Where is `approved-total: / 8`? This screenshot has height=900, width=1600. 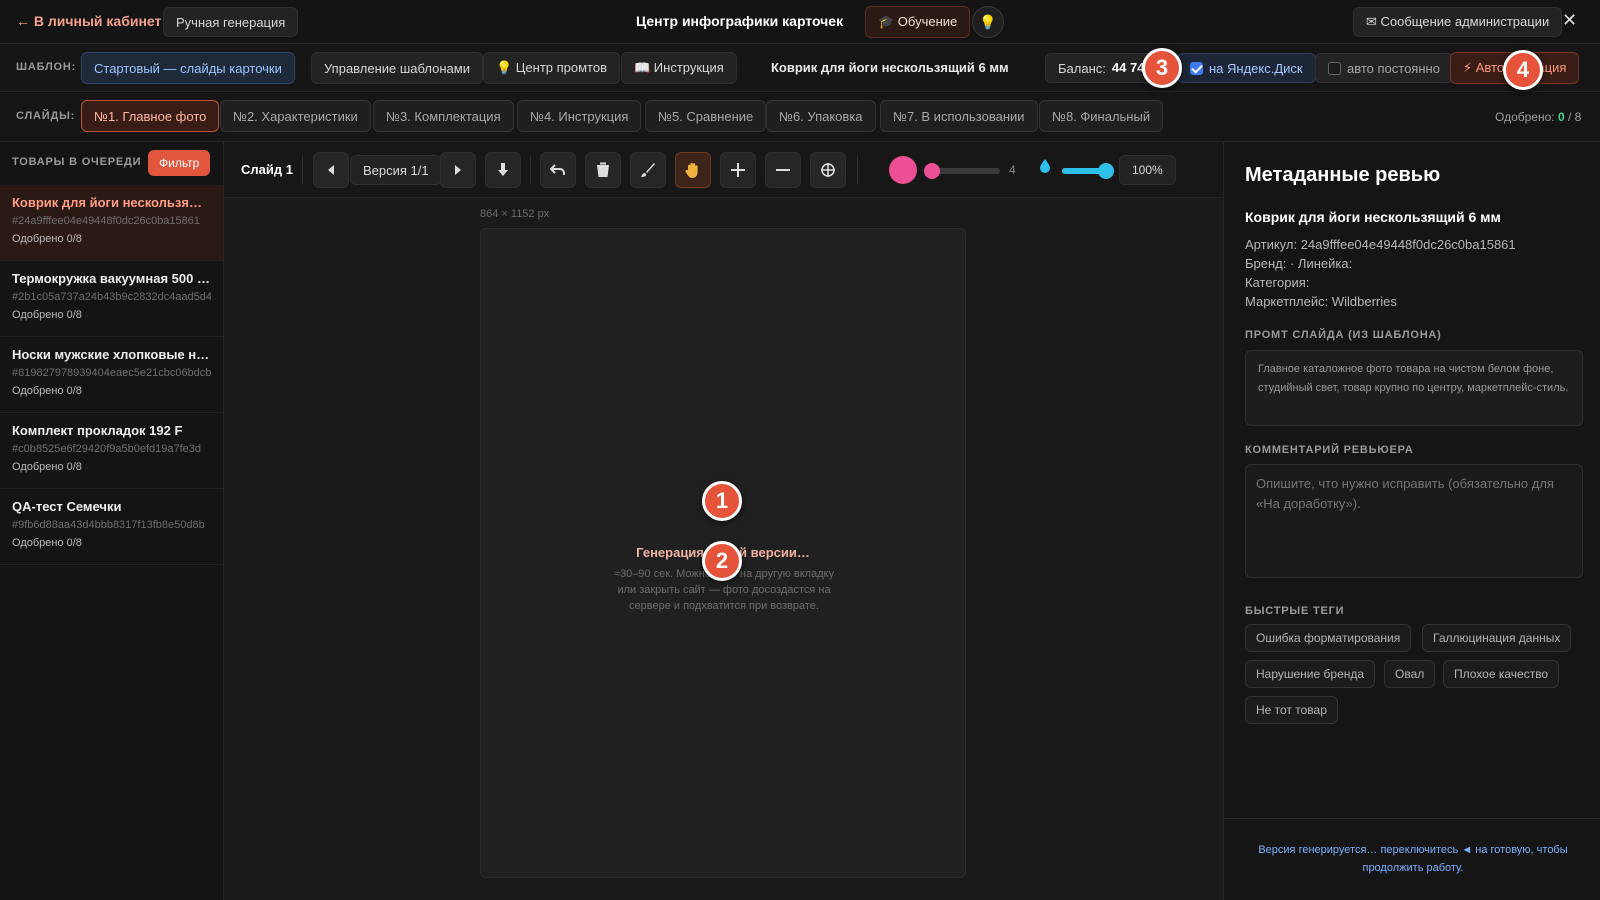
approved-total: / 8 is located at coordinates (1574, 117).